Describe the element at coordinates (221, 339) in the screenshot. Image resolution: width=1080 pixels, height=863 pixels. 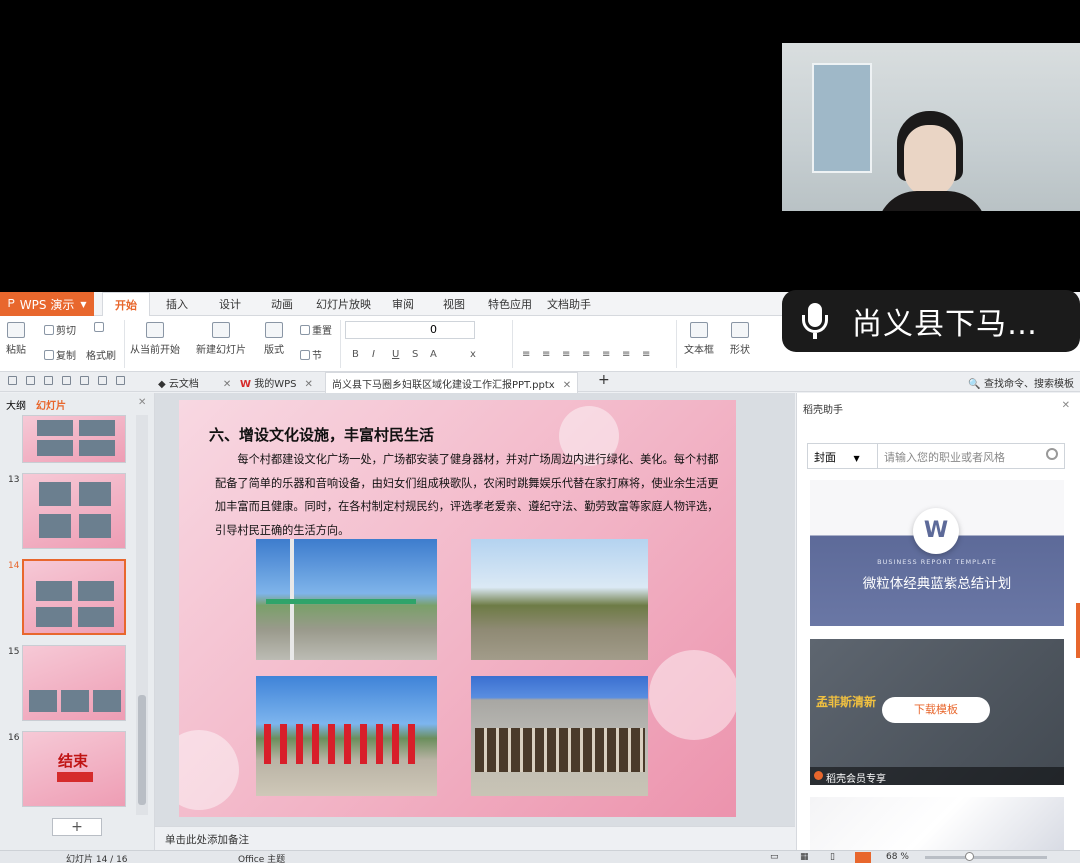
I see `new-slide-button: 新建幻灯片` at that location.